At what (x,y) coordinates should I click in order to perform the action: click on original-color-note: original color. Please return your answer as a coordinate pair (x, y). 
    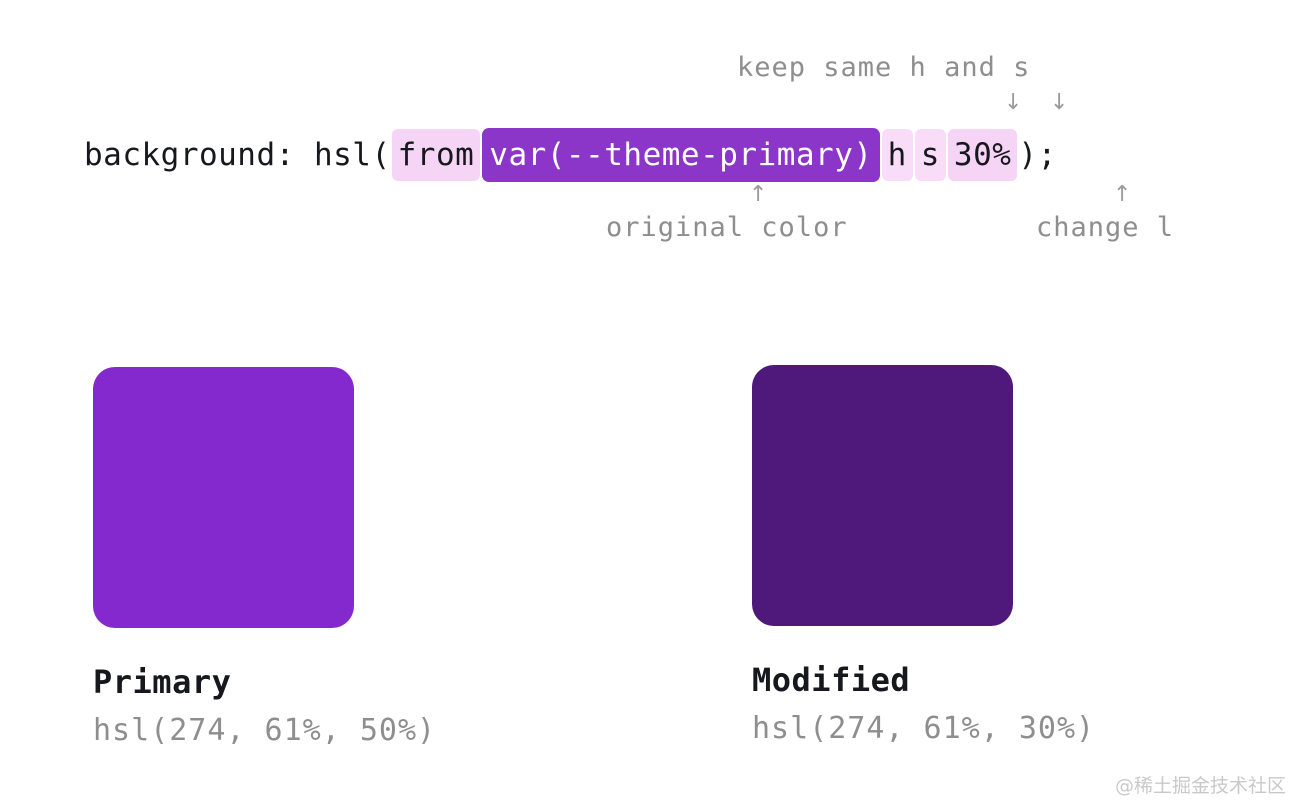
    Looking at the image, I should click on (727, 227).